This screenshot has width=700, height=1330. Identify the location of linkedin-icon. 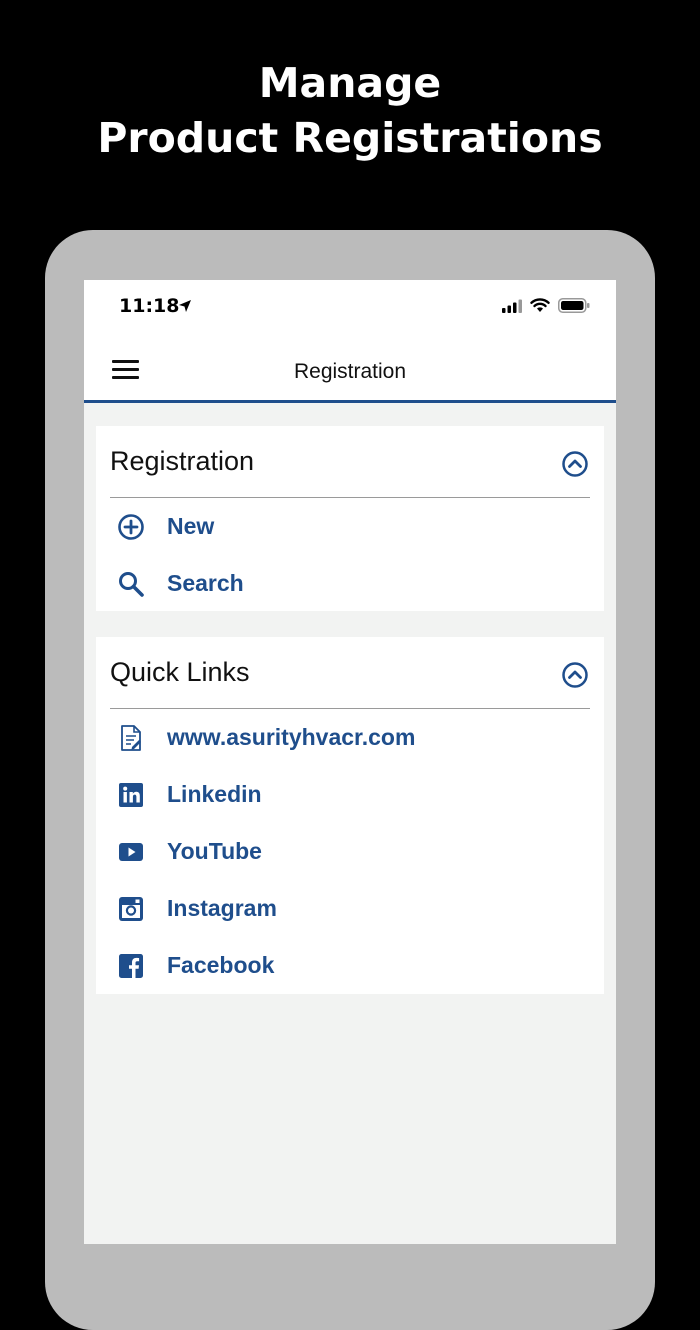
(131, 795).